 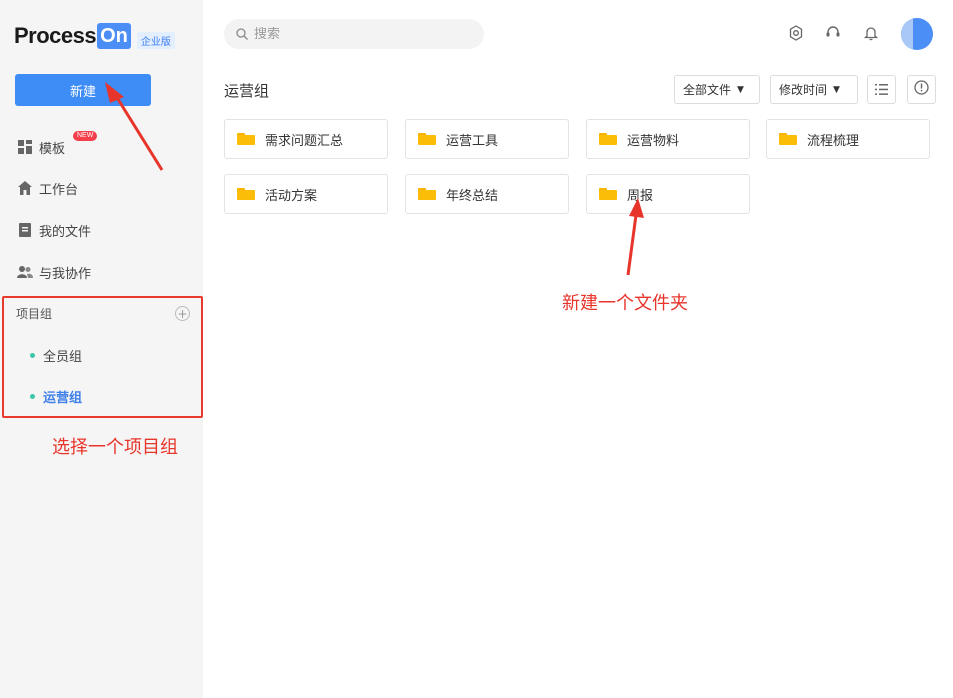 I want to click on folder-item: 运营工具, so click(x=487, y=139).